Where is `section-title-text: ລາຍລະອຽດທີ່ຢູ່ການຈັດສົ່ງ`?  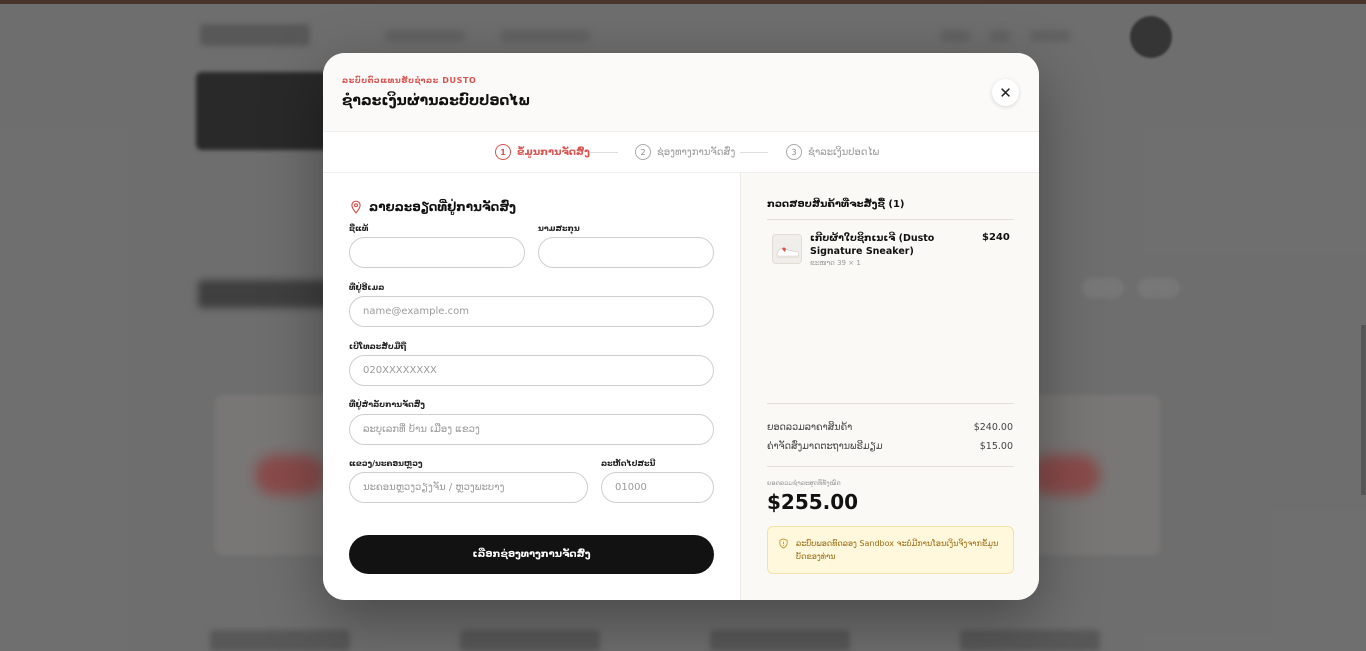
section-title-text: ລາຍລະອຽດທີ່ຢູ່ການຈັດສົ່ງ is located at coordinates (442, 207).